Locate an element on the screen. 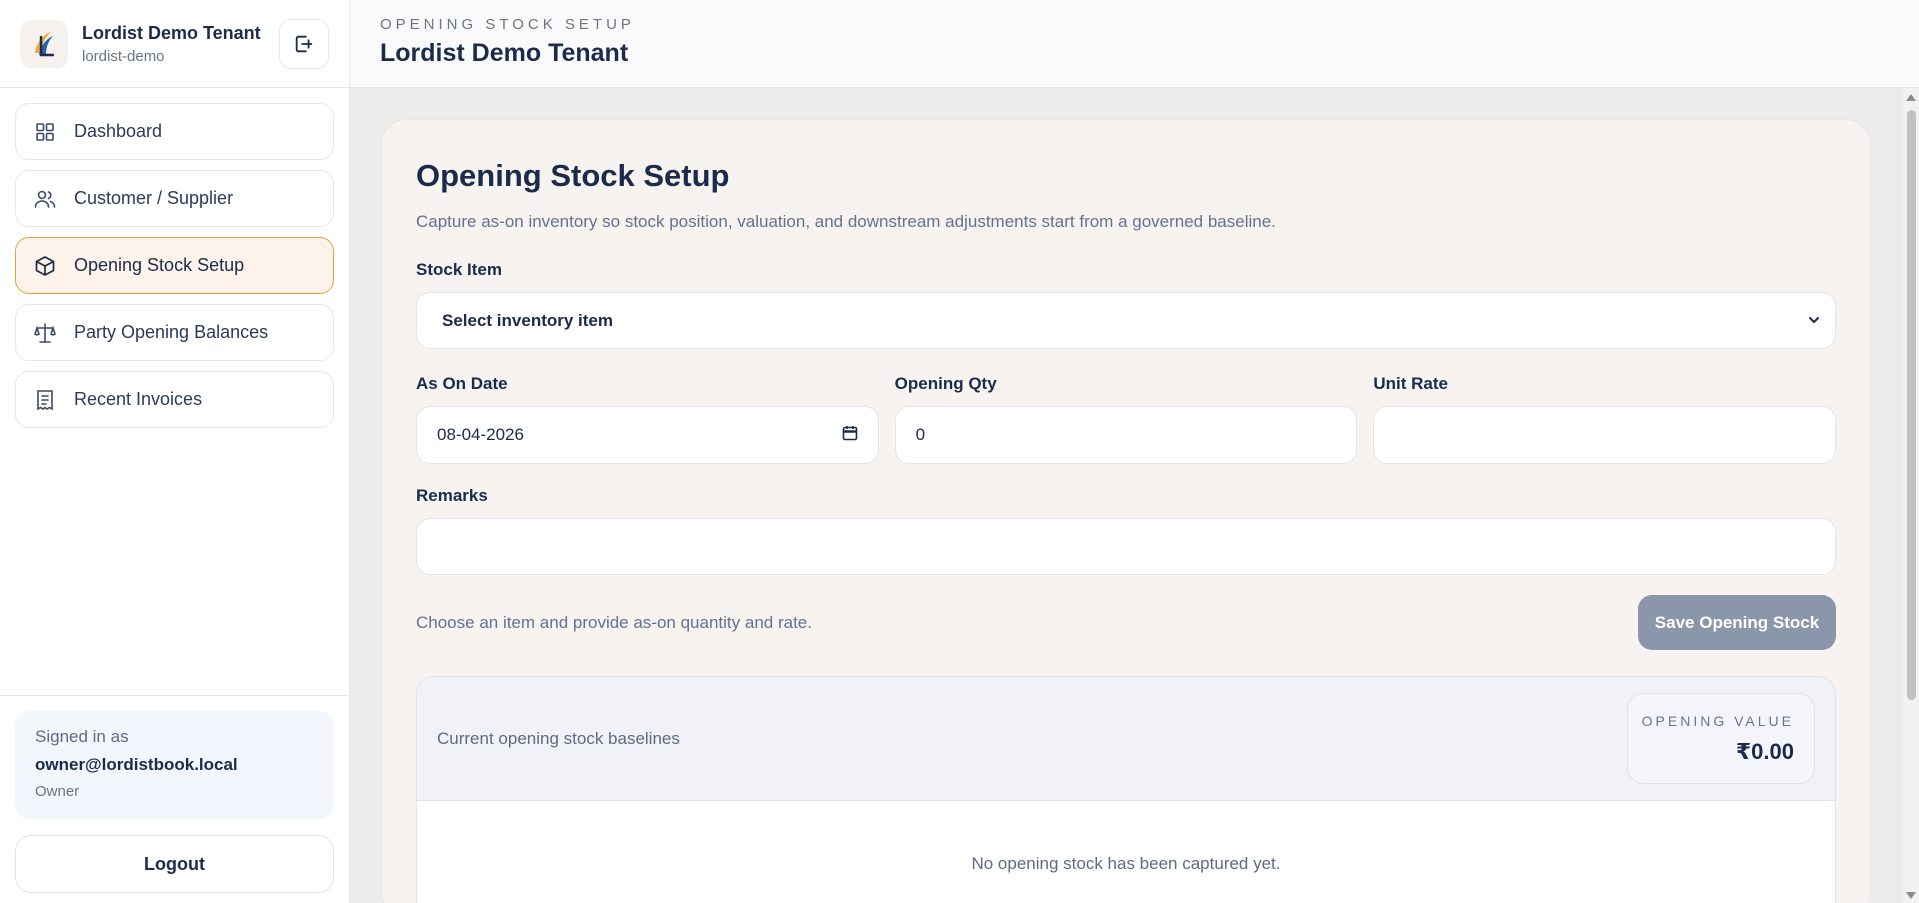 The height and width of the screenshot is (903, 1919). tenant-name: Lordist Demo Tenant is located at coordinates (171, 32).